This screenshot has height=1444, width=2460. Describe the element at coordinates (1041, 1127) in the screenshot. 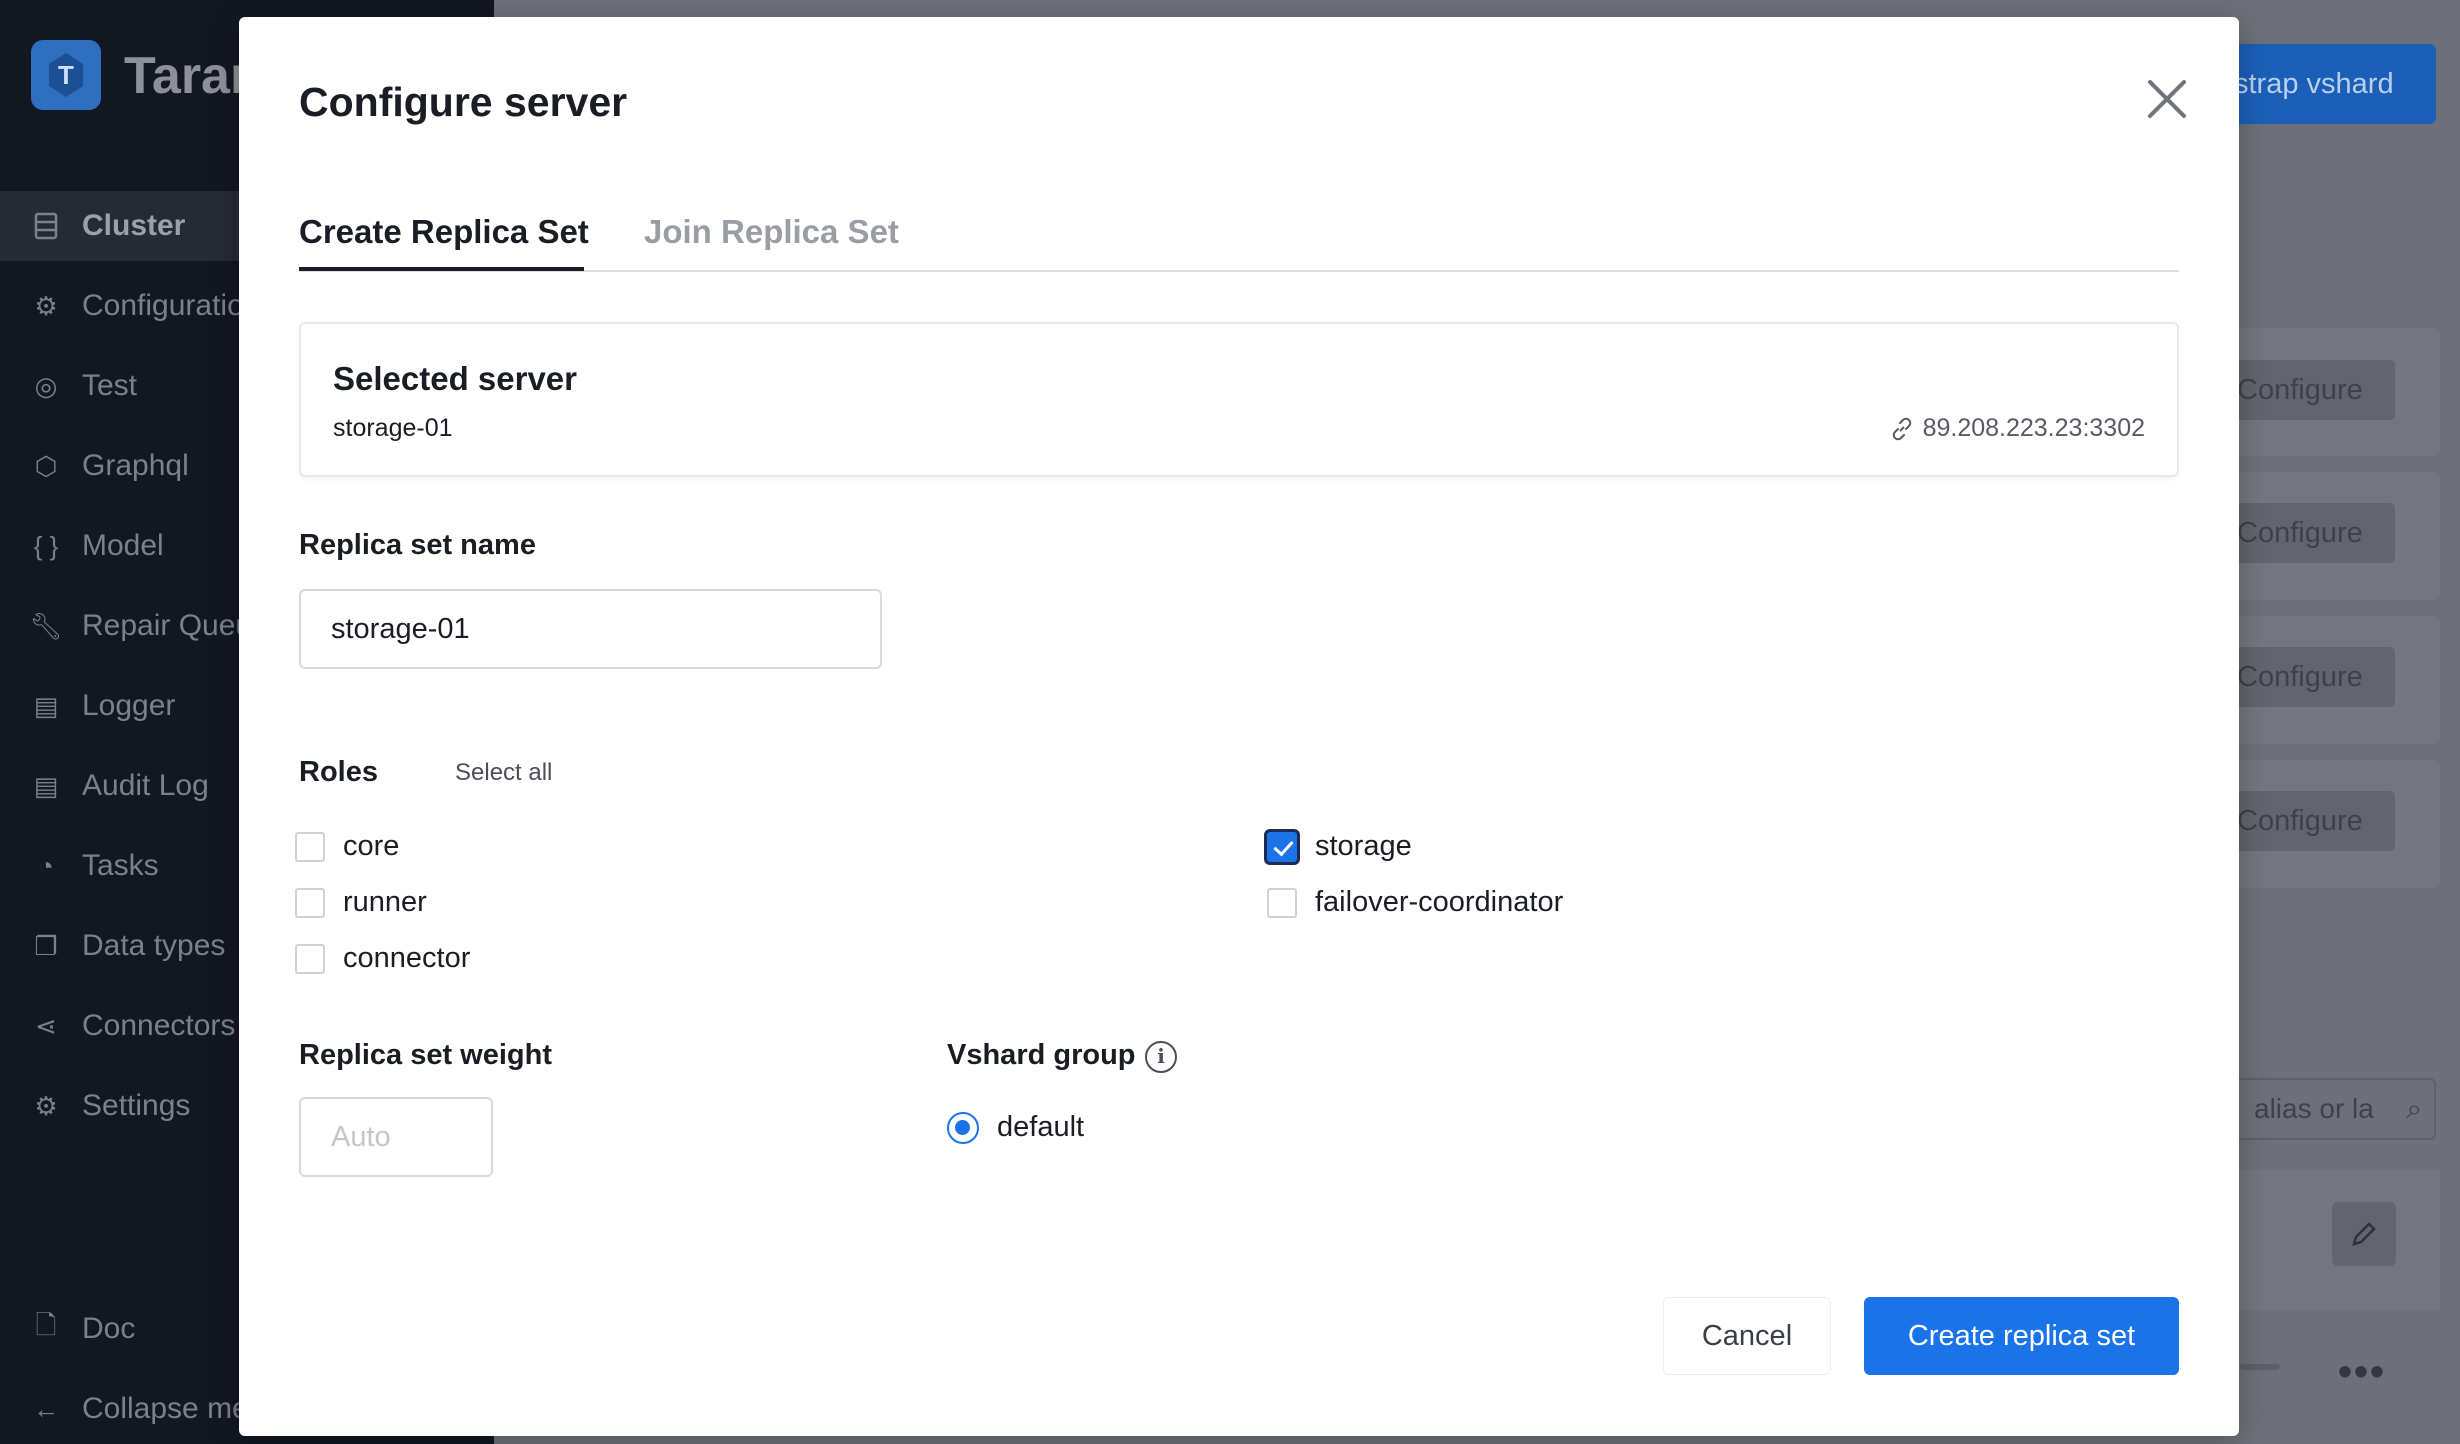

I see `radio-label: default` at that location.